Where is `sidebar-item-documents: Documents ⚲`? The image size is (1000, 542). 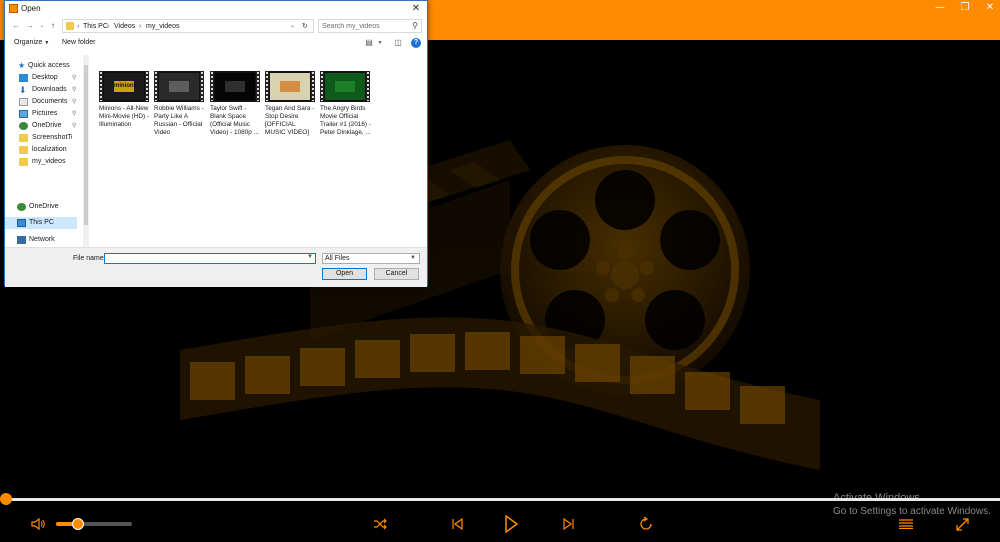
sidebar-item-documents: Documents ⚲ is located at coordinates (45, 102).